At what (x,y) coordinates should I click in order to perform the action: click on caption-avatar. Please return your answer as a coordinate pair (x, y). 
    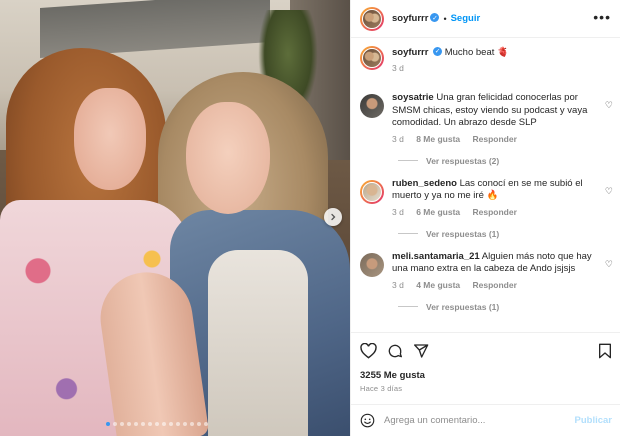
    Looking at the image, I should click on (372, 58).